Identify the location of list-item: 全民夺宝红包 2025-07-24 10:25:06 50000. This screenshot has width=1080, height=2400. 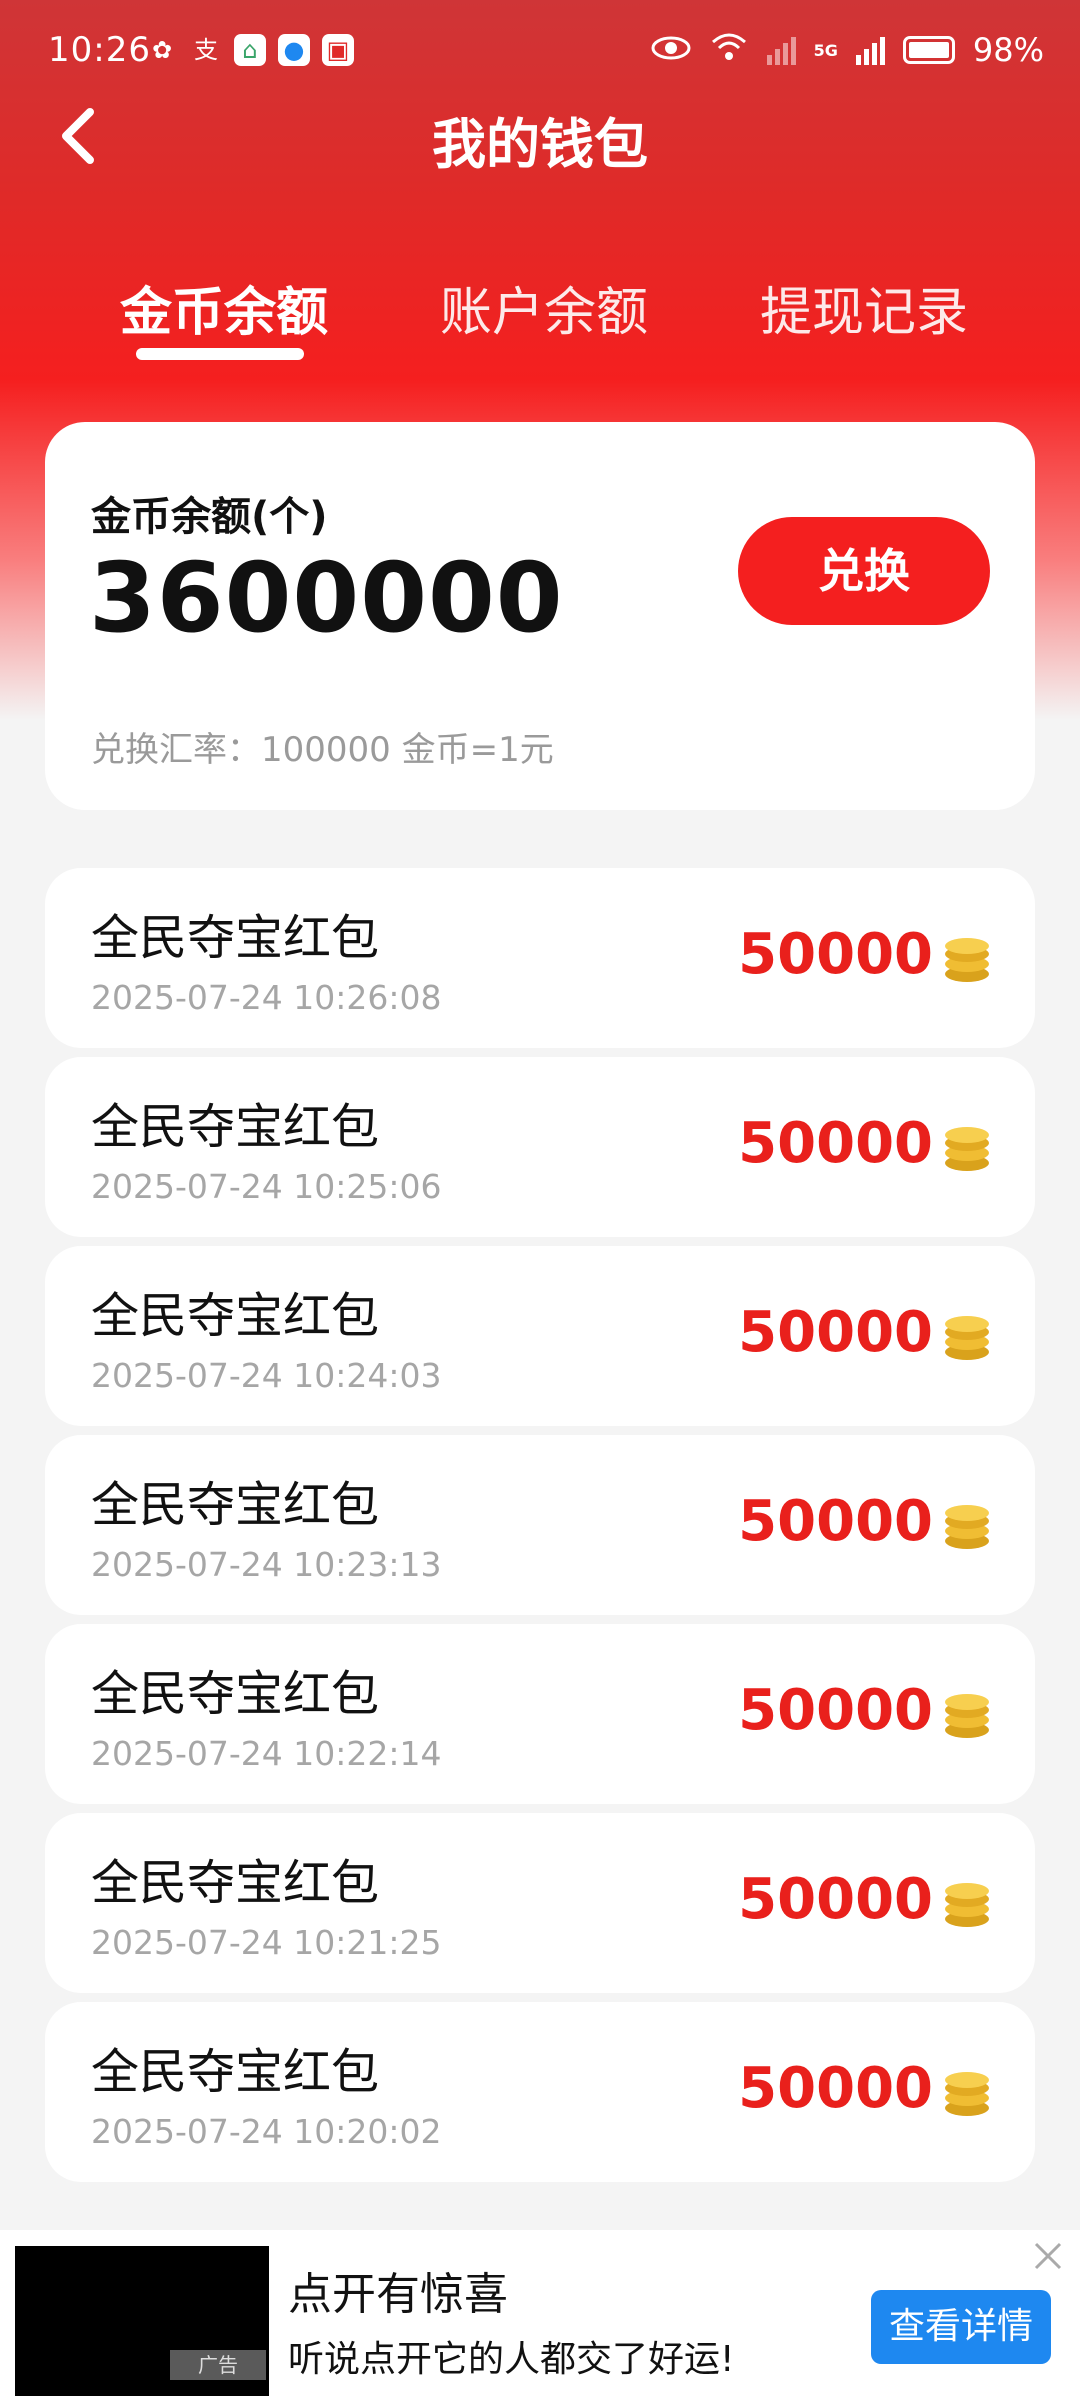
(540, 1147).